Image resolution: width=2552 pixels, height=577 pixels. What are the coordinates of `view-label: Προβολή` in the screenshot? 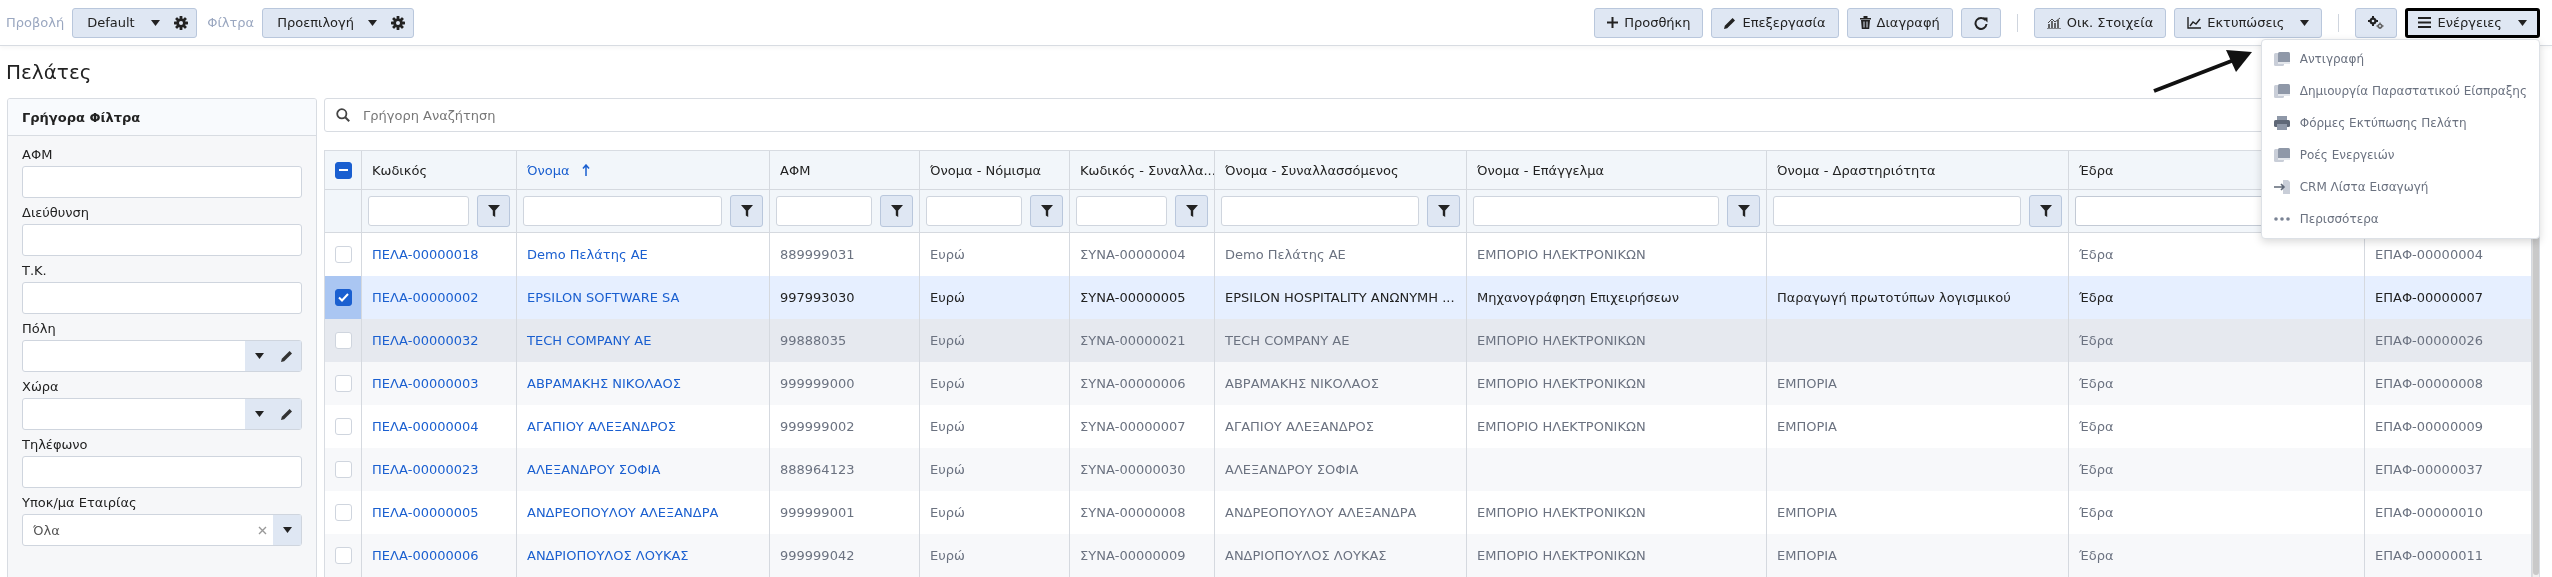 It's located at (35, 22).